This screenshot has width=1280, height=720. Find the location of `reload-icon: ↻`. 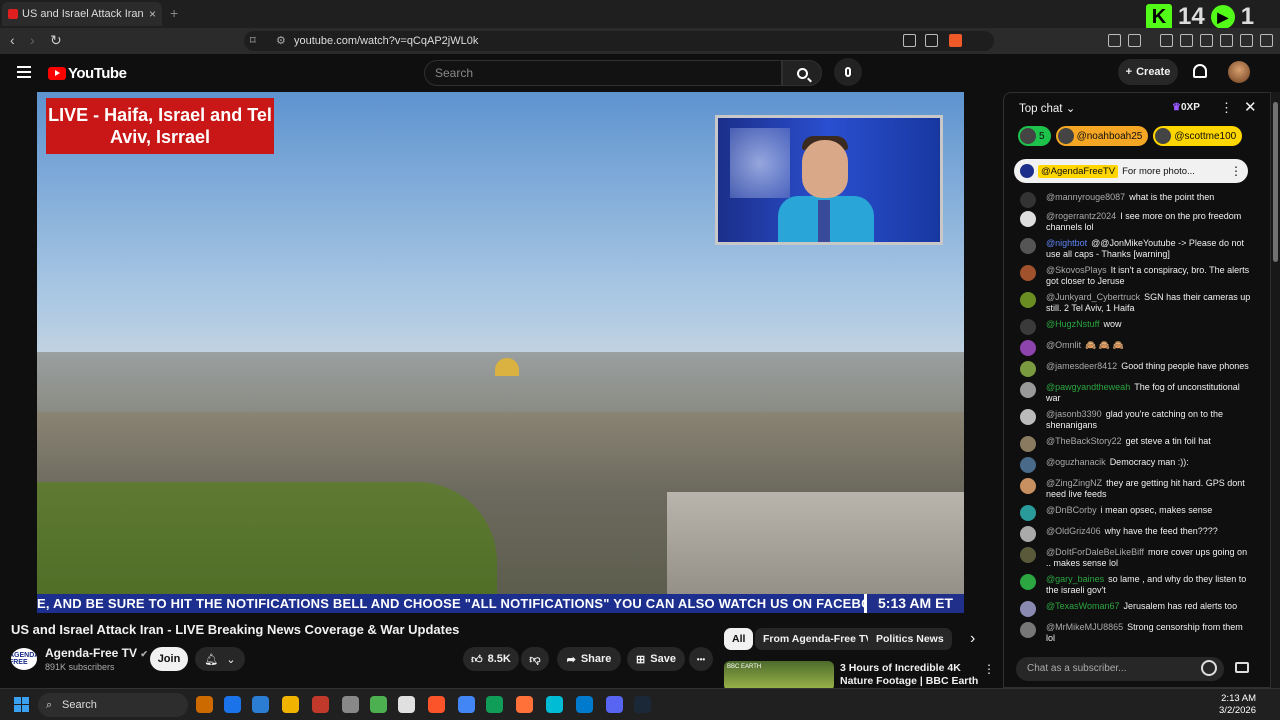

reload-icon: ↻ is located at coordinates (56, 40).